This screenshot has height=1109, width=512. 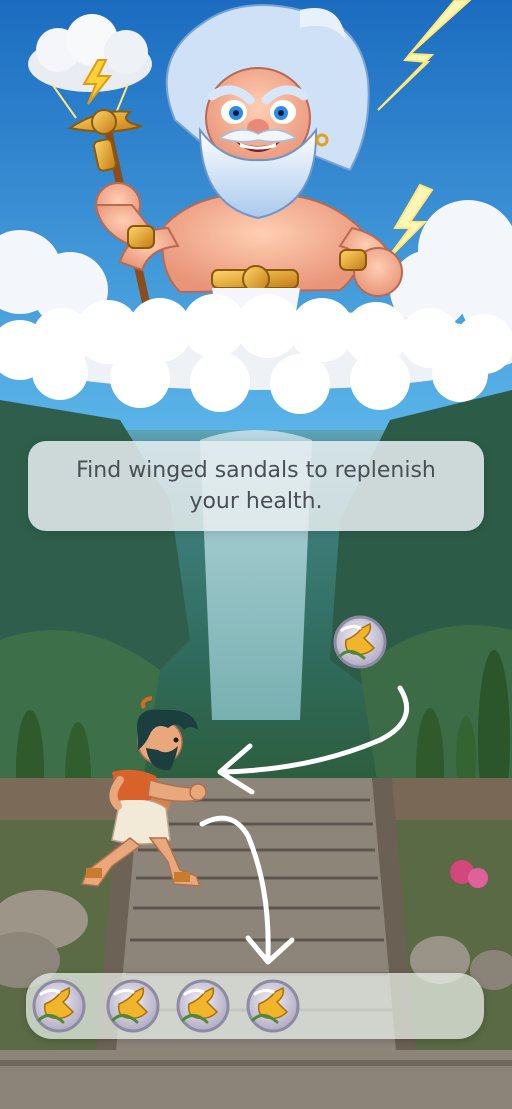 What do you see at coordinates (143, 791) in the screenshot?
I see `hero-character` at bounding box center [143, 791].